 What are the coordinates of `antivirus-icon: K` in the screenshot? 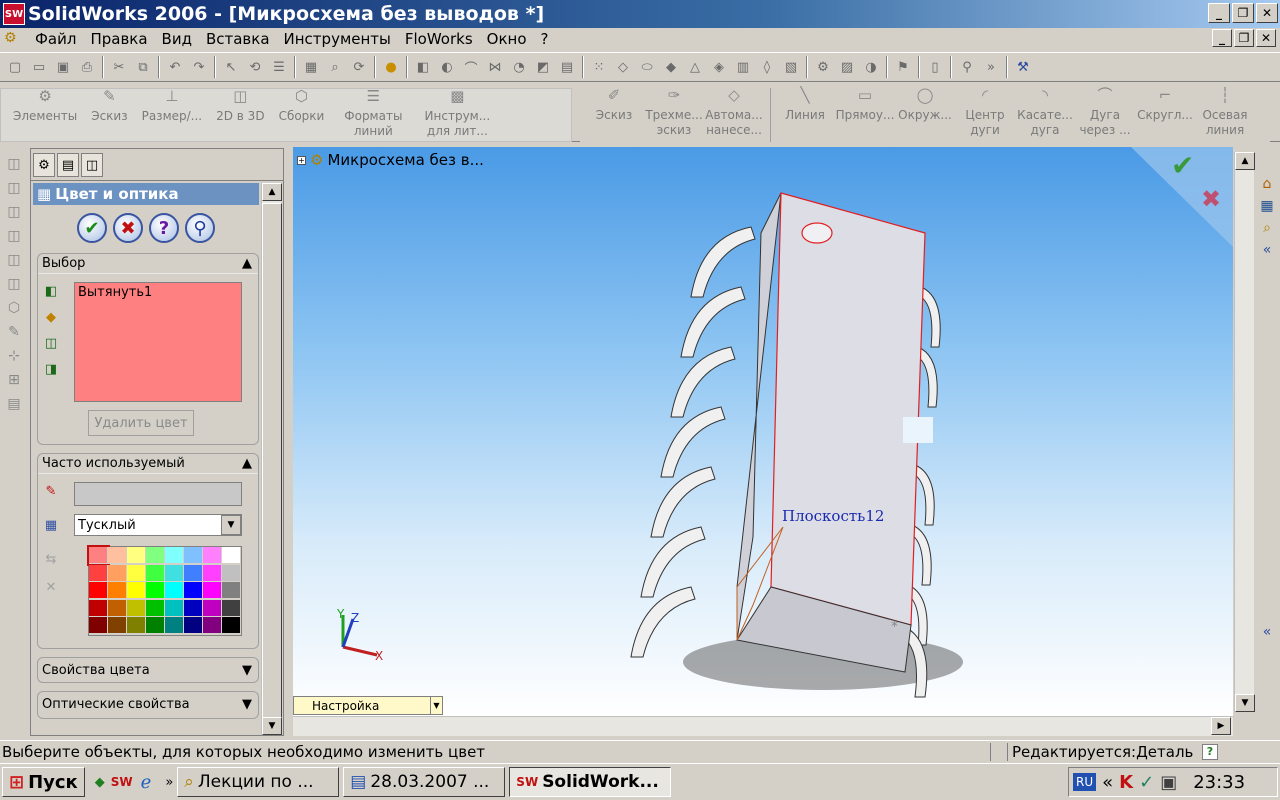 It's located at (1126, 782).